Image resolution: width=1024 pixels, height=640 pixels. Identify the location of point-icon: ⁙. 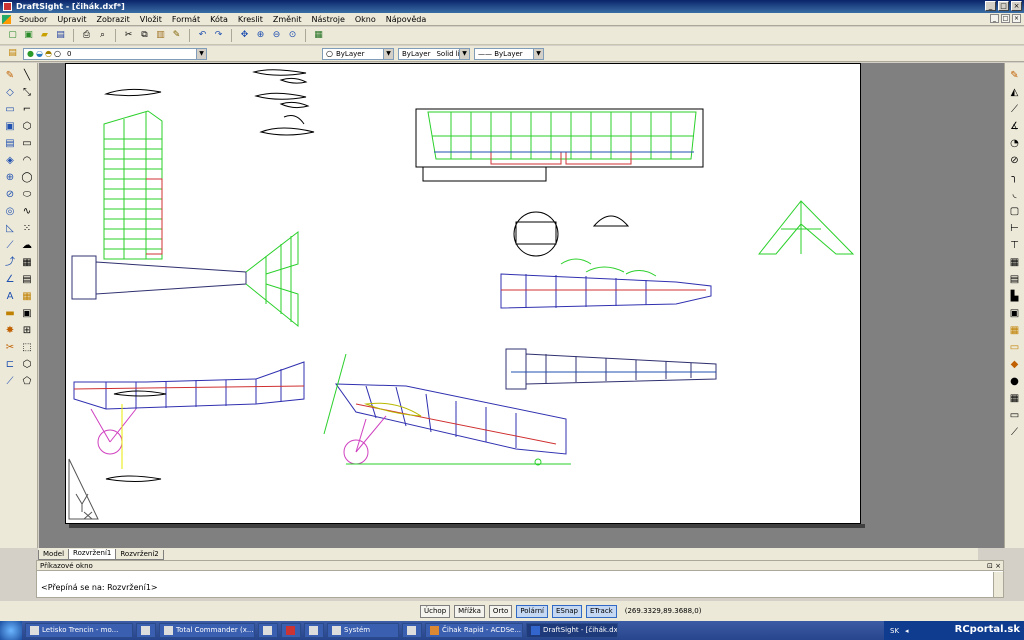
(27, 228).